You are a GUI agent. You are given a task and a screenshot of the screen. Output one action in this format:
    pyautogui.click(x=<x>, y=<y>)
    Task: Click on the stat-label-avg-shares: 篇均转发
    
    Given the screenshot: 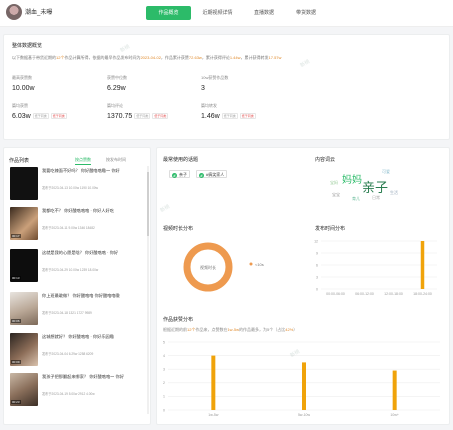 What is the action you would take?
    pyautogui.click(x=209, y=105)
    